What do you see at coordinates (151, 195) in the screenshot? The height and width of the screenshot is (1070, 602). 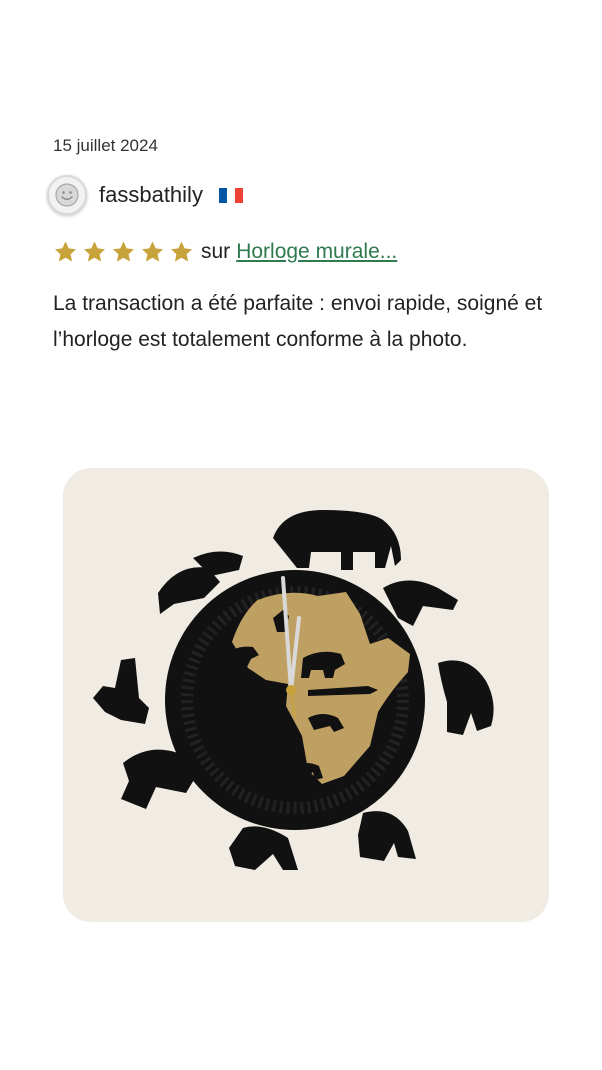 I see `author-name: fassbathily` at bounding box center [151, 195].